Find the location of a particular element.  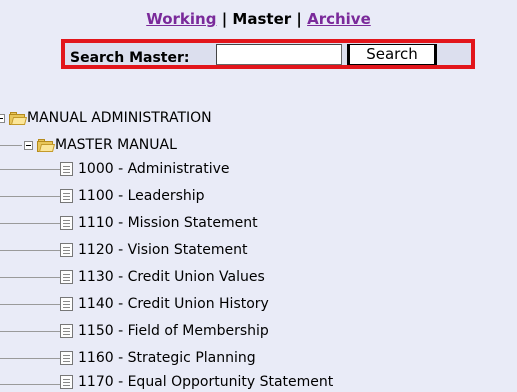

tree-leaf: 1100 - Leadership is located at coordinates (132, 196).